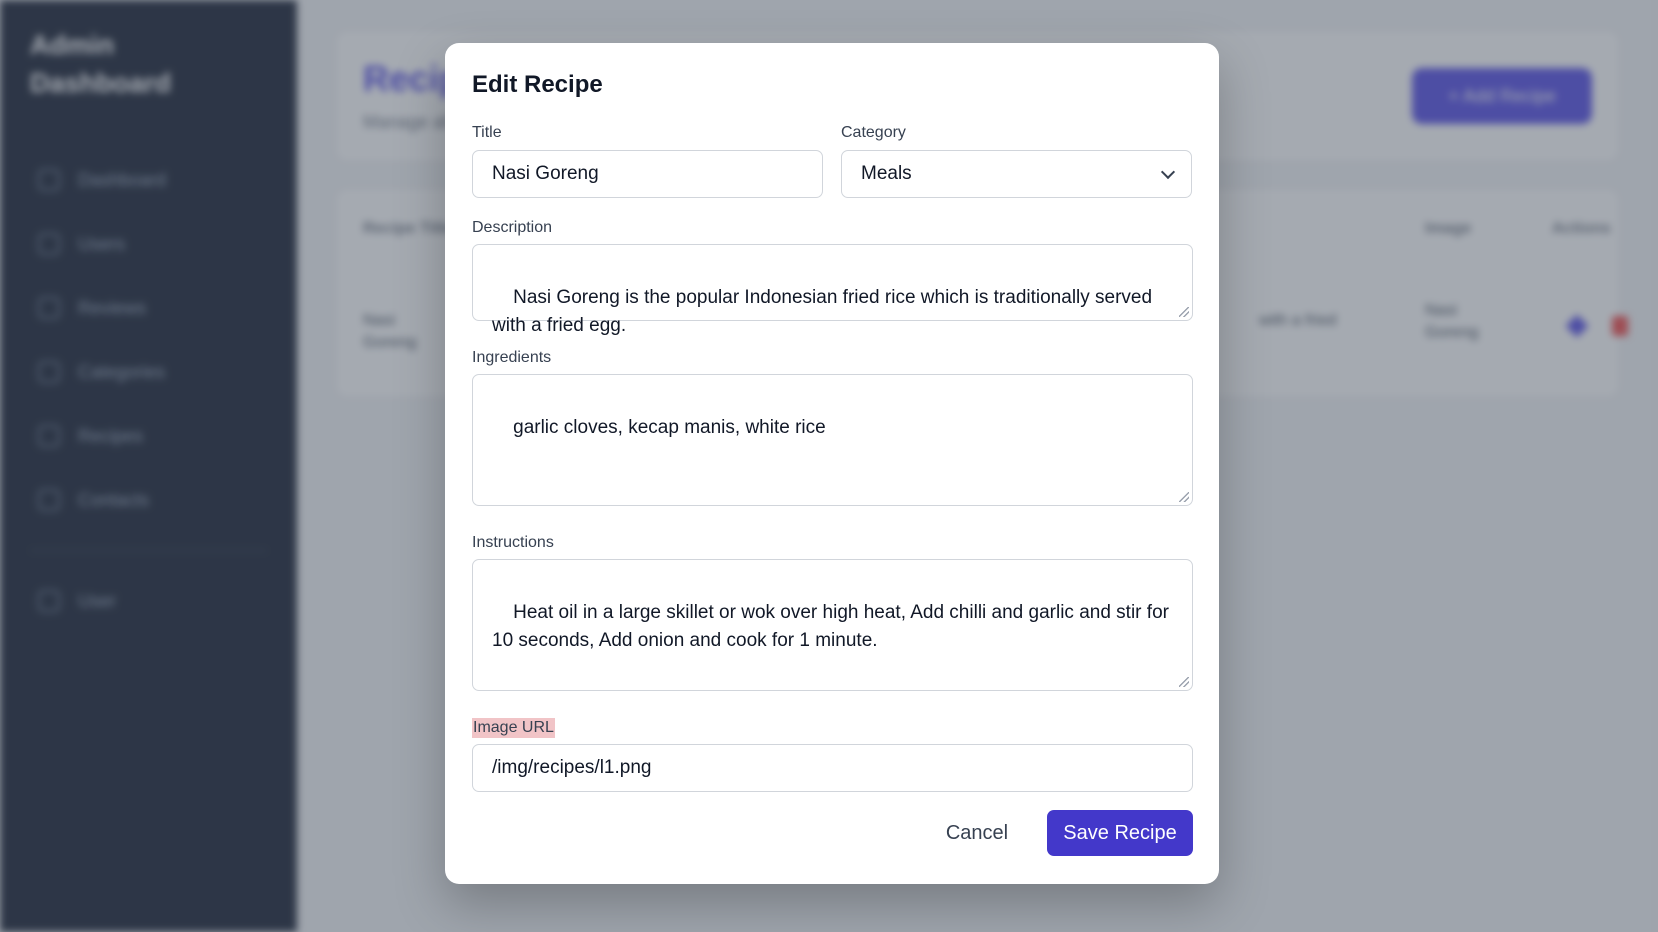 This screenshot has height=932, width=1658. What do you see at coordinates (873, 132) in the screenshot?
I see `category-label: Category` at bounding box center [873, 132].